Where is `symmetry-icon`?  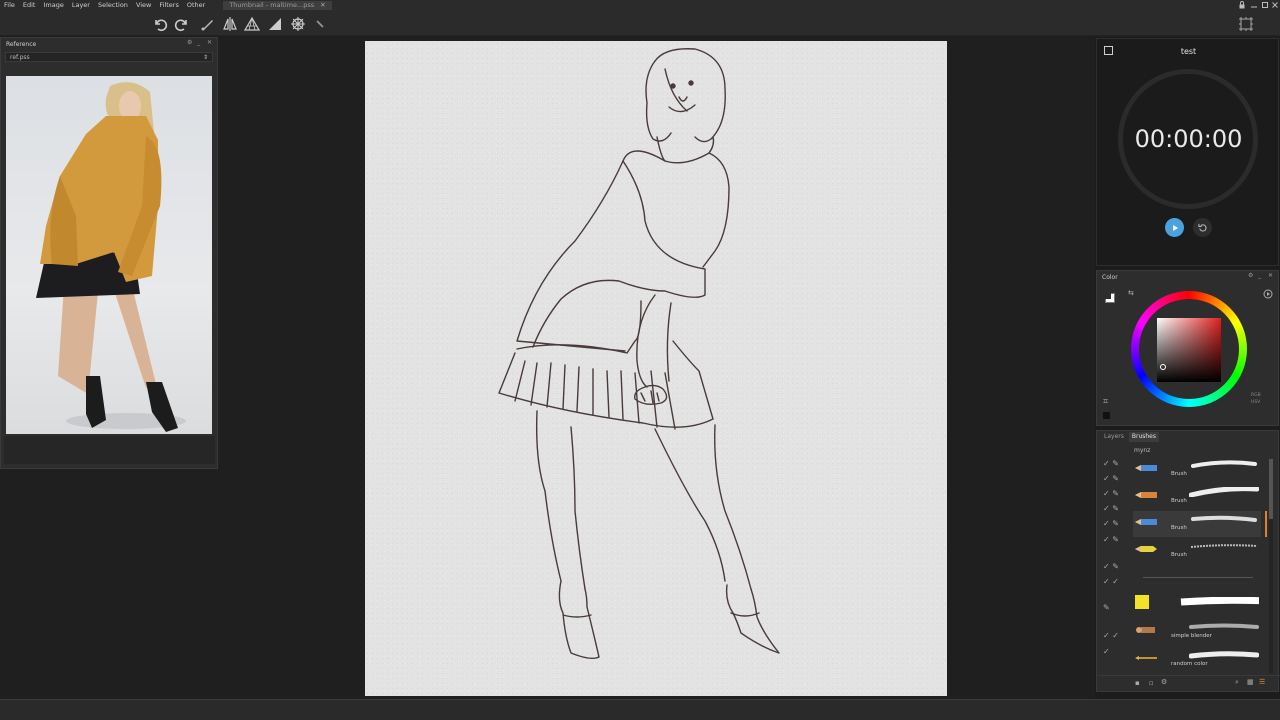
symmetry-icon is located at coordinates (230, 24).